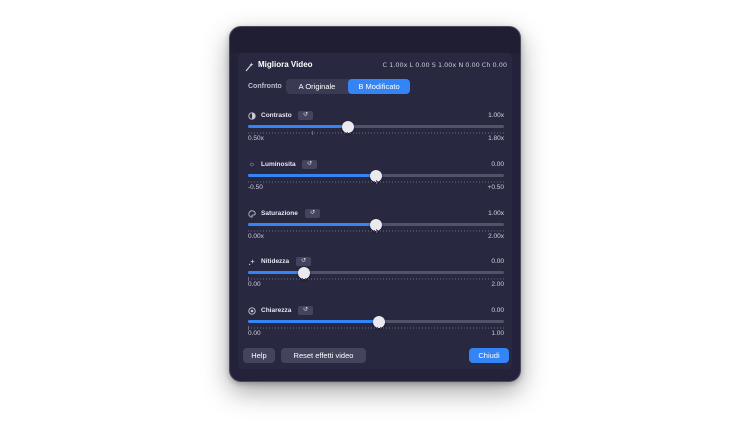 The width and height of the screenshot is (750, 421). Describe the element at coordinates (252, 311) in the screenshot. I see `aperture-icon` at that location.